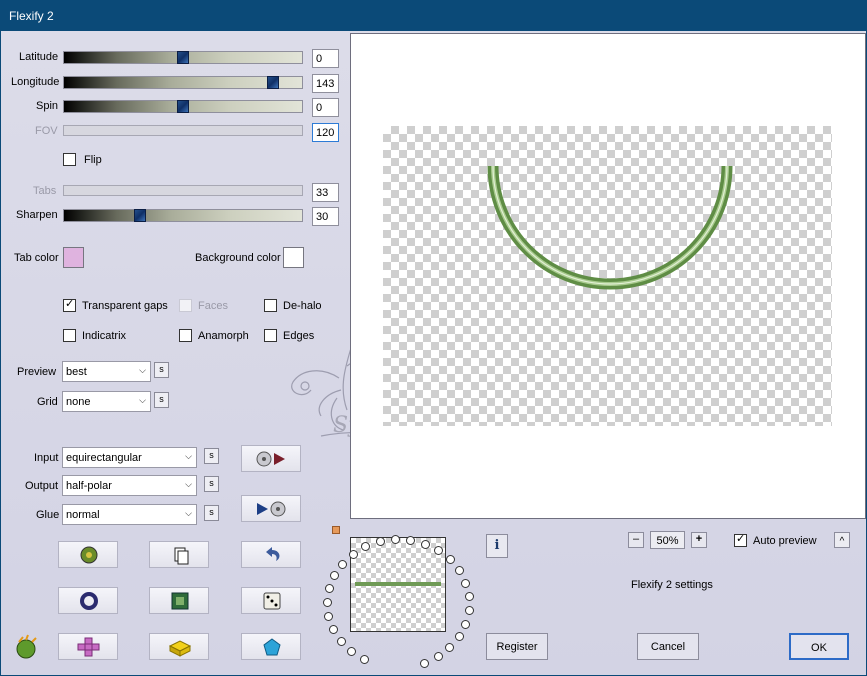 This screenshot has width=867, height=676. Describe the element at coordinates (106, 401) in the screenshot. I see `grid-dropdown: none ⌵` at that location.